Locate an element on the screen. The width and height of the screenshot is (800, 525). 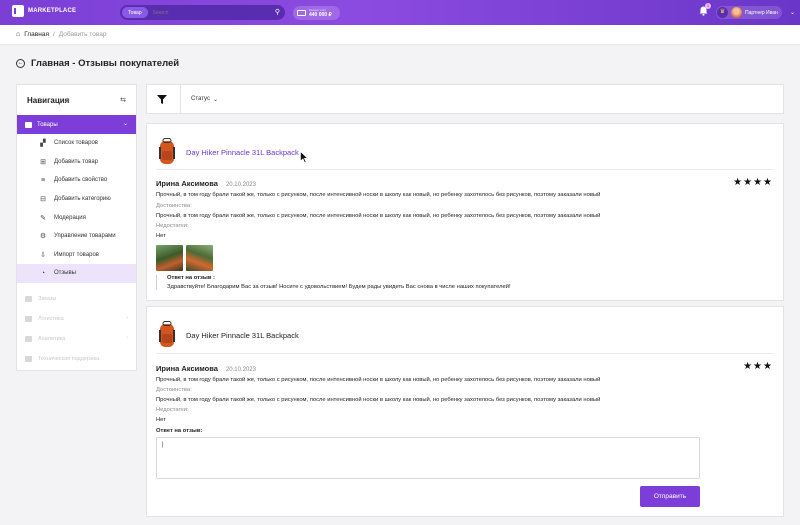
sidebar-item-label: Добавить свойство is located at coordinates (81, 180).